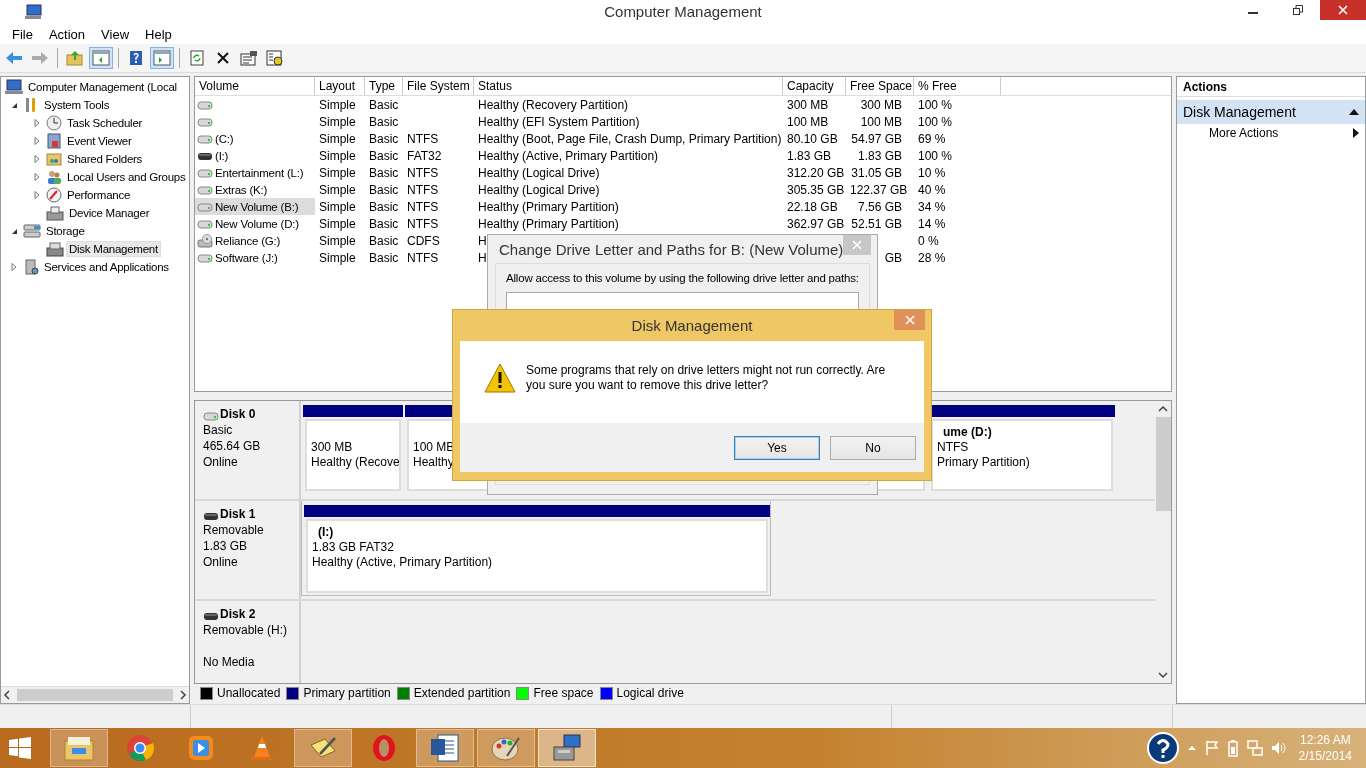  What do you see at coordinates (340, 86) in the screenshot?
I see `column-header: Layout` at bounding box center [340, 86].